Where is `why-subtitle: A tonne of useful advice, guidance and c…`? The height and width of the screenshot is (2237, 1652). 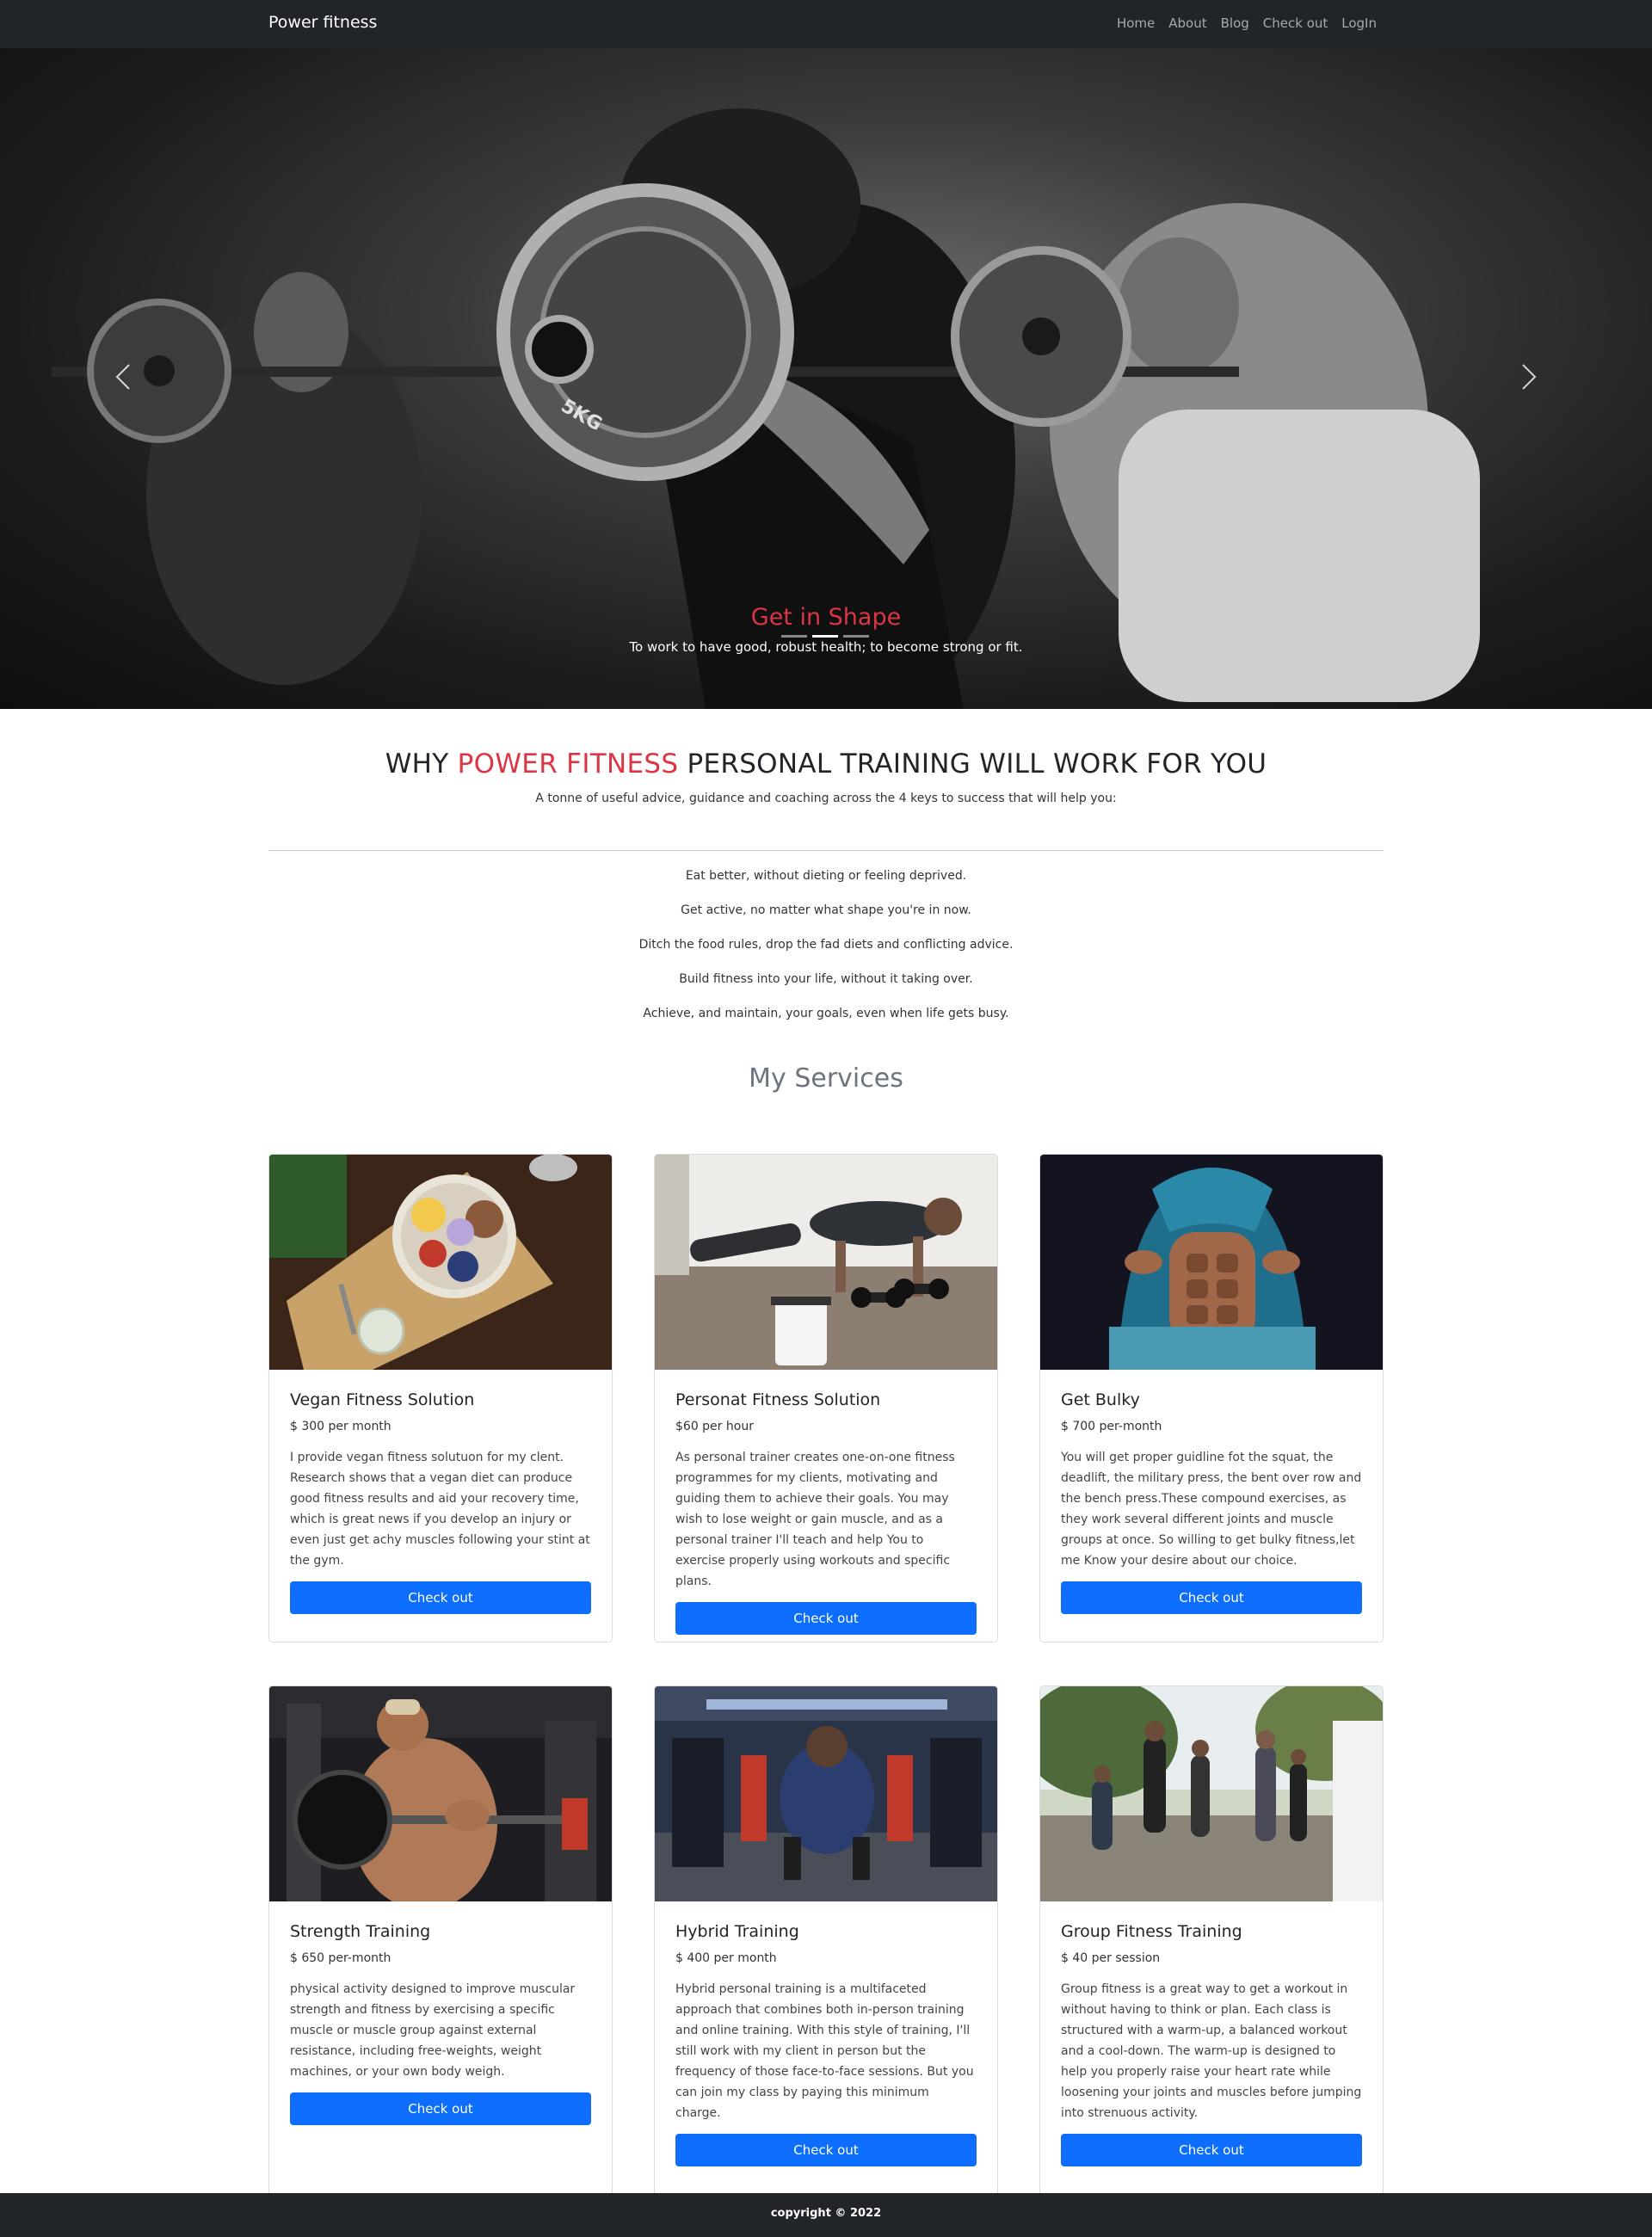 why-subtitle: A tonne of useful advice, guidance and c… is located at coordinates (826, 798).